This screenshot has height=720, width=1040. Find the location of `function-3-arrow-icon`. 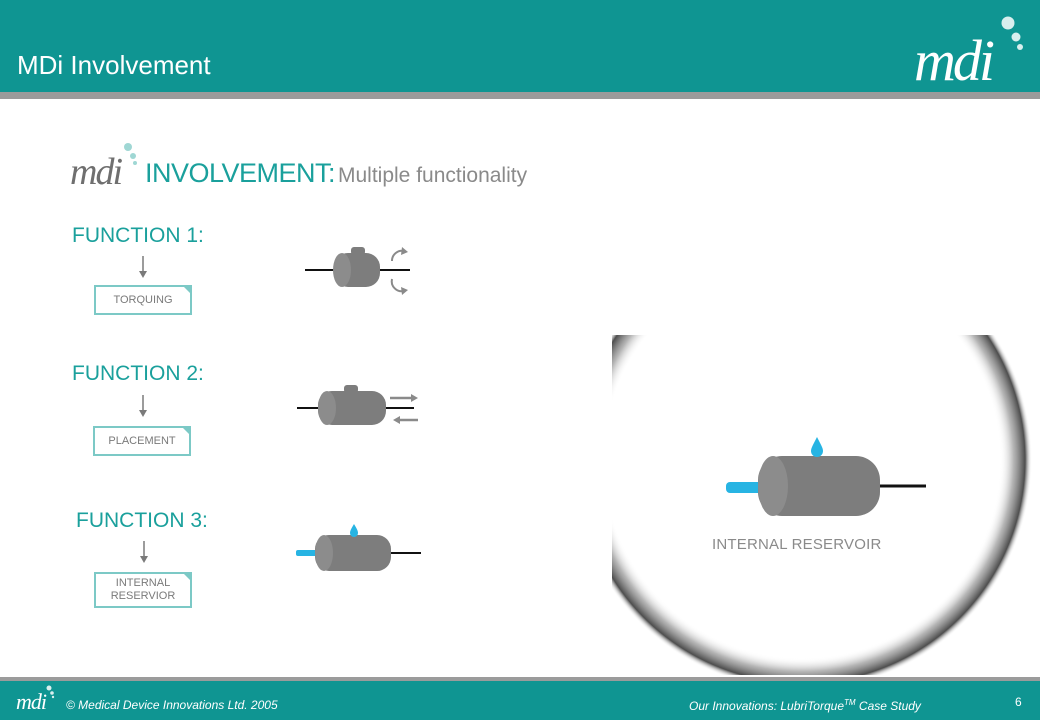

function-3-arrow-icon is located at coordinates (144, 552).